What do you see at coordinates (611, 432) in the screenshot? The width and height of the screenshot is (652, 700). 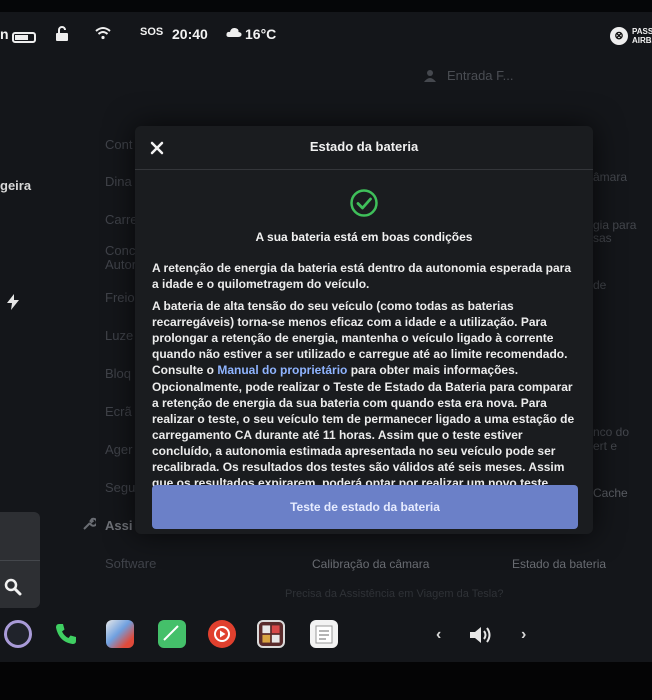 I see `right-label: nco do` at bounding box center [611, 432].